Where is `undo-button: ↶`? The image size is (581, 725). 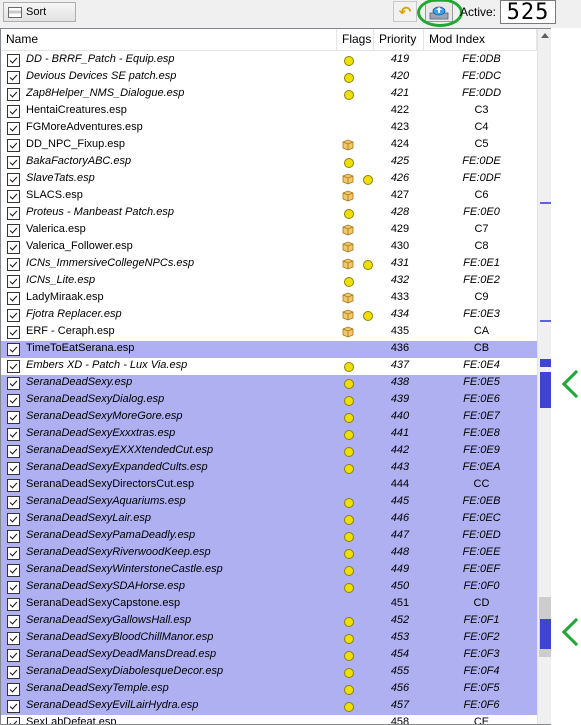
undo-button: ↶ is located at coordinates (405, 11).